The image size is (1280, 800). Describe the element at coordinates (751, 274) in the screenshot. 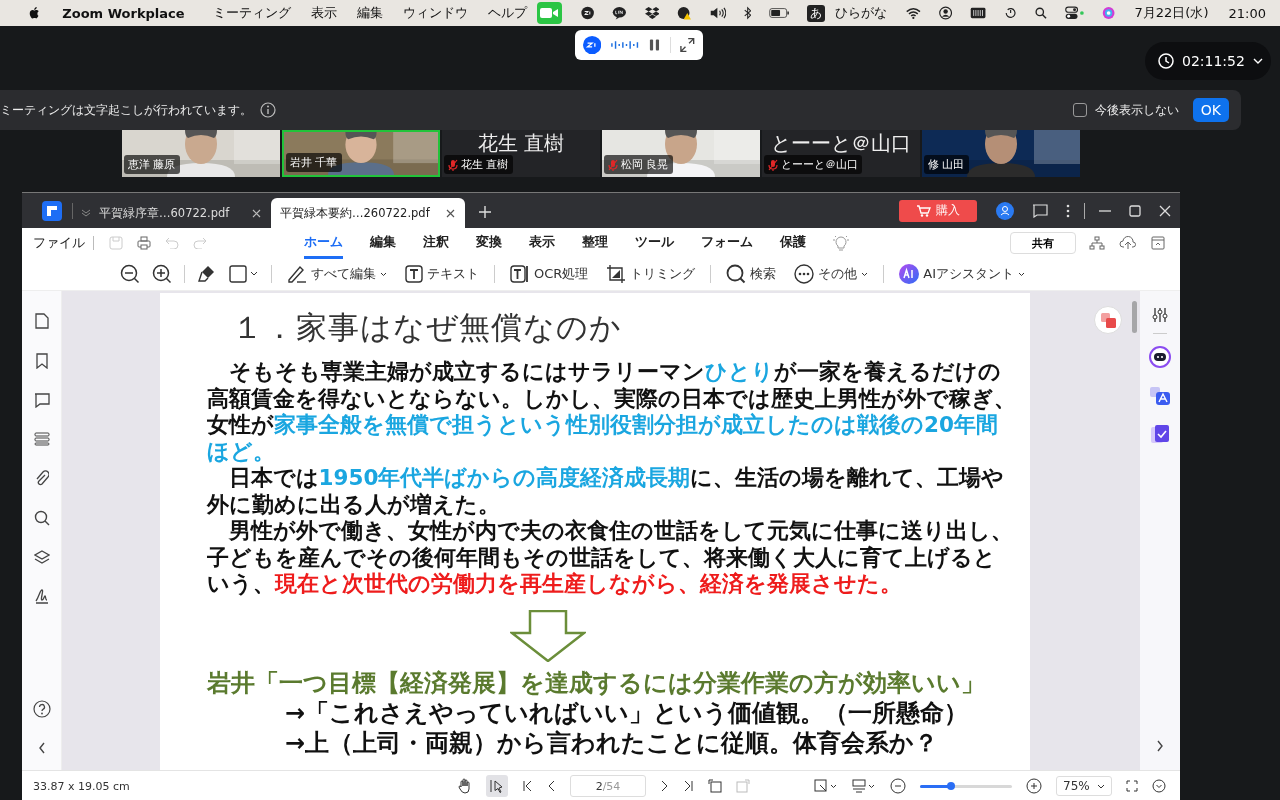

I see `toolbar-button: 検索` at that location.